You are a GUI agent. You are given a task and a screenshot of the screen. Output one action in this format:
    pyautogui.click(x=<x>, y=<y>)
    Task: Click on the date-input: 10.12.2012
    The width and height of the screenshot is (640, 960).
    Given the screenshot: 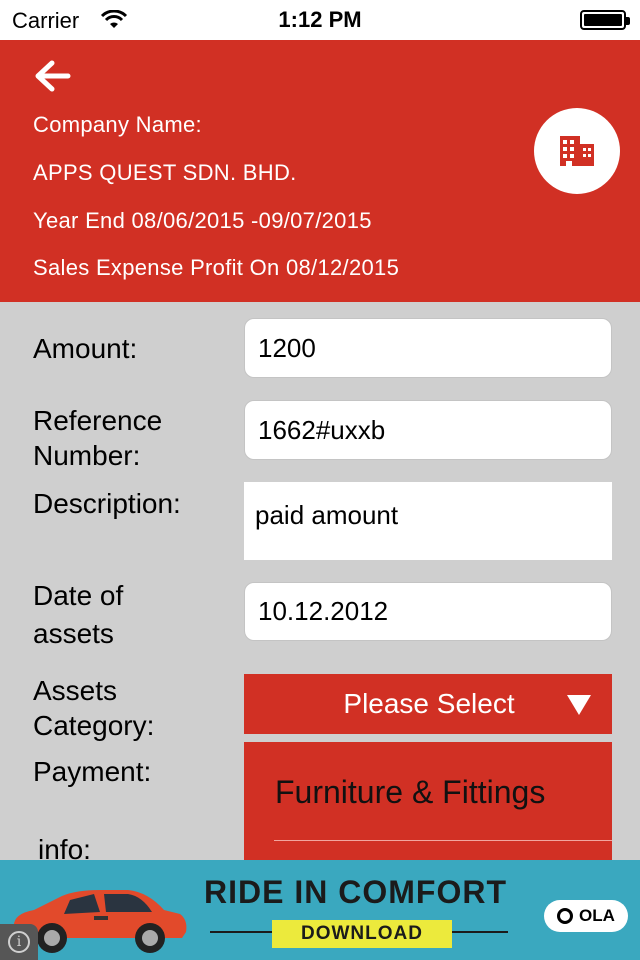 What is the action you would take?
    pyautogui.click(x=428, y=611)
    